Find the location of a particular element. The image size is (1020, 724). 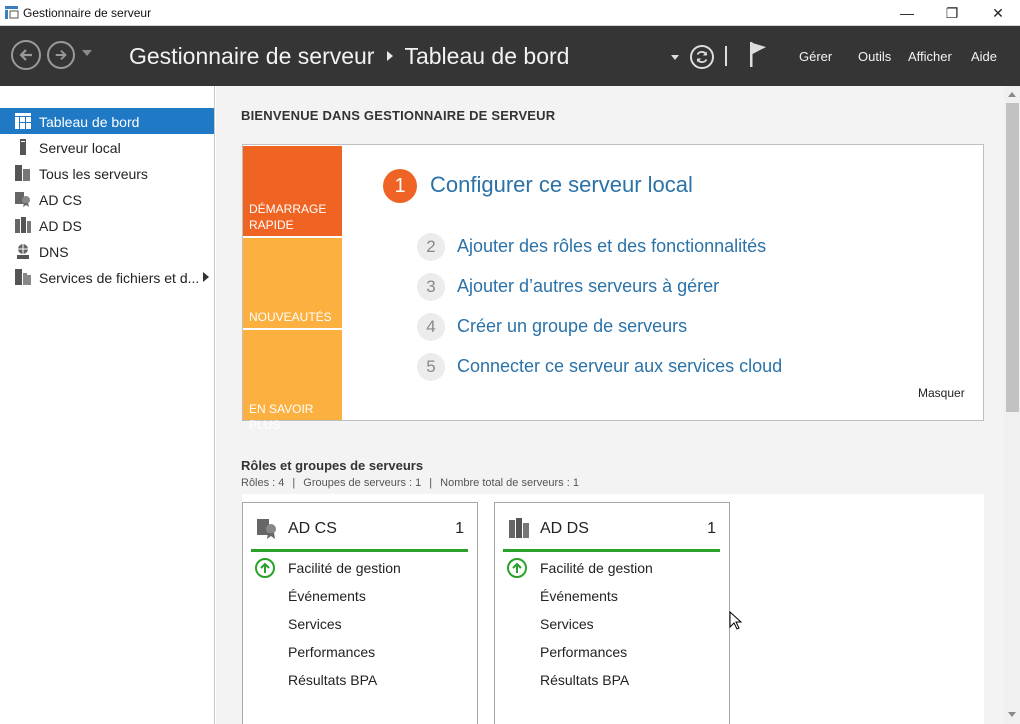

dns-icon is located at coordinates (23, 251).